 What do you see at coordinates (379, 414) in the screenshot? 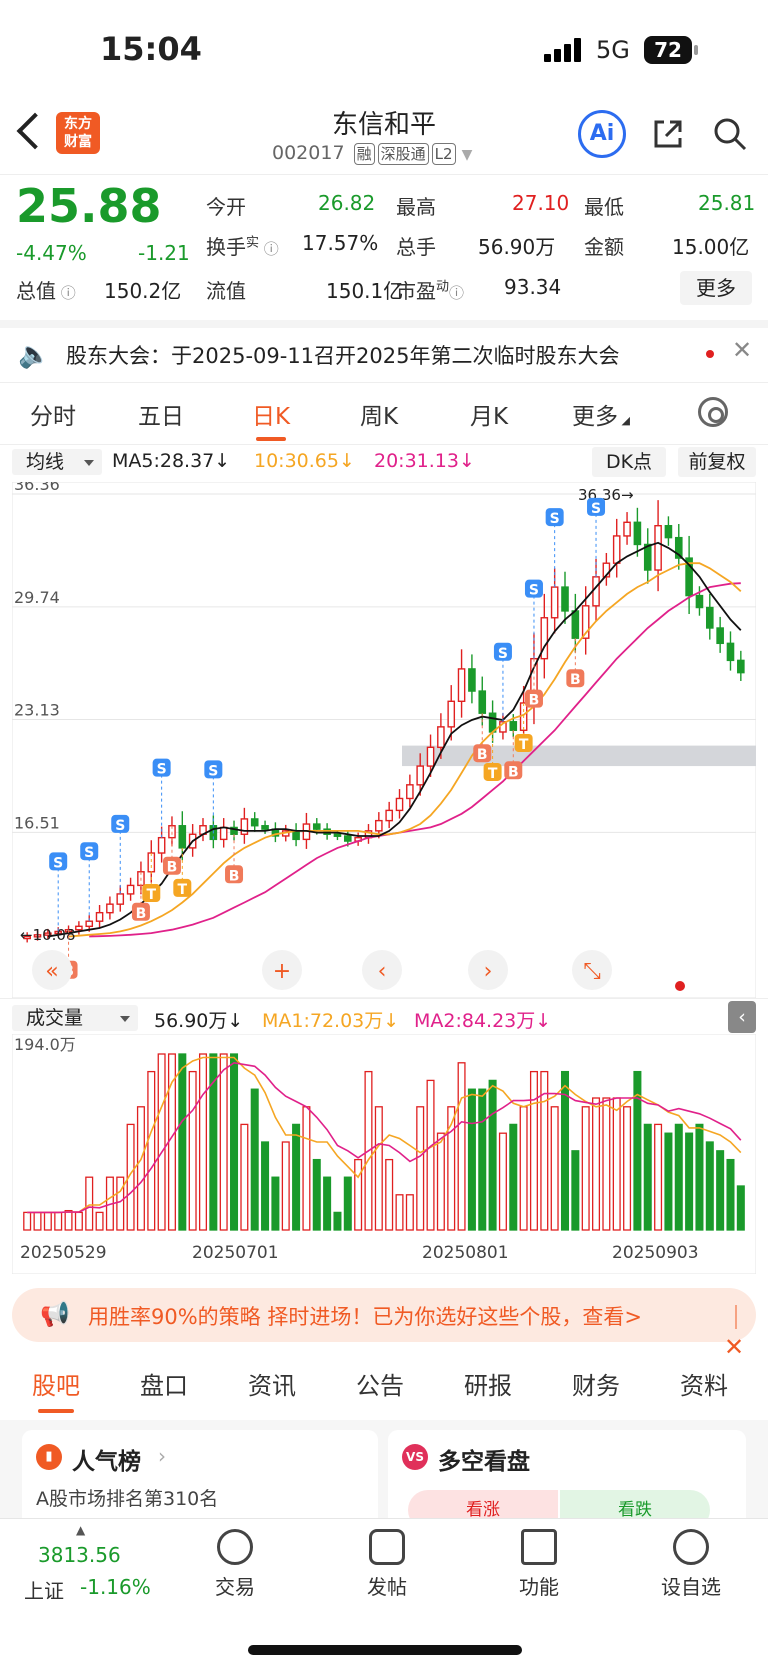
I see `tab-weekly-k: 周K` at bounding box center [379, 414].